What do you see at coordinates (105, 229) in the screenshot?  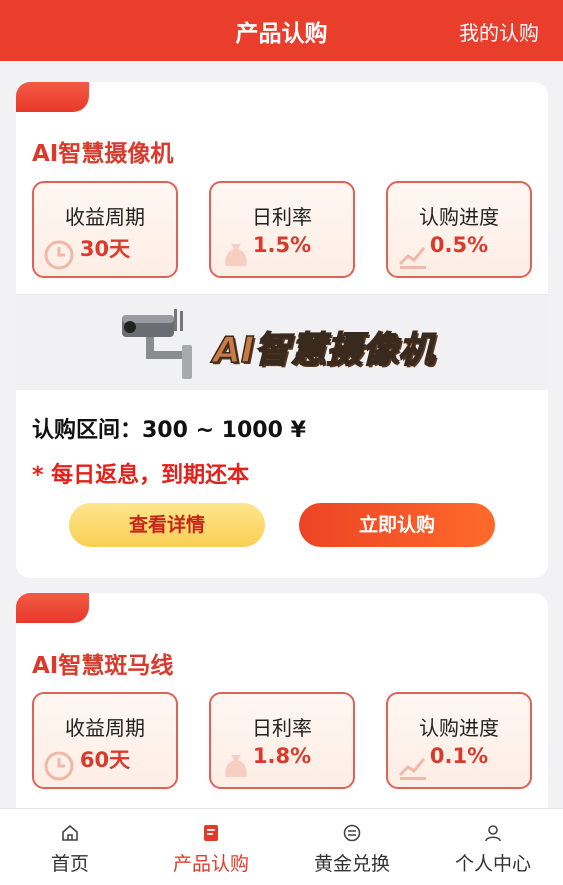 I see `stat-period: 收益周期 30天` at bounding box center [105, 229].